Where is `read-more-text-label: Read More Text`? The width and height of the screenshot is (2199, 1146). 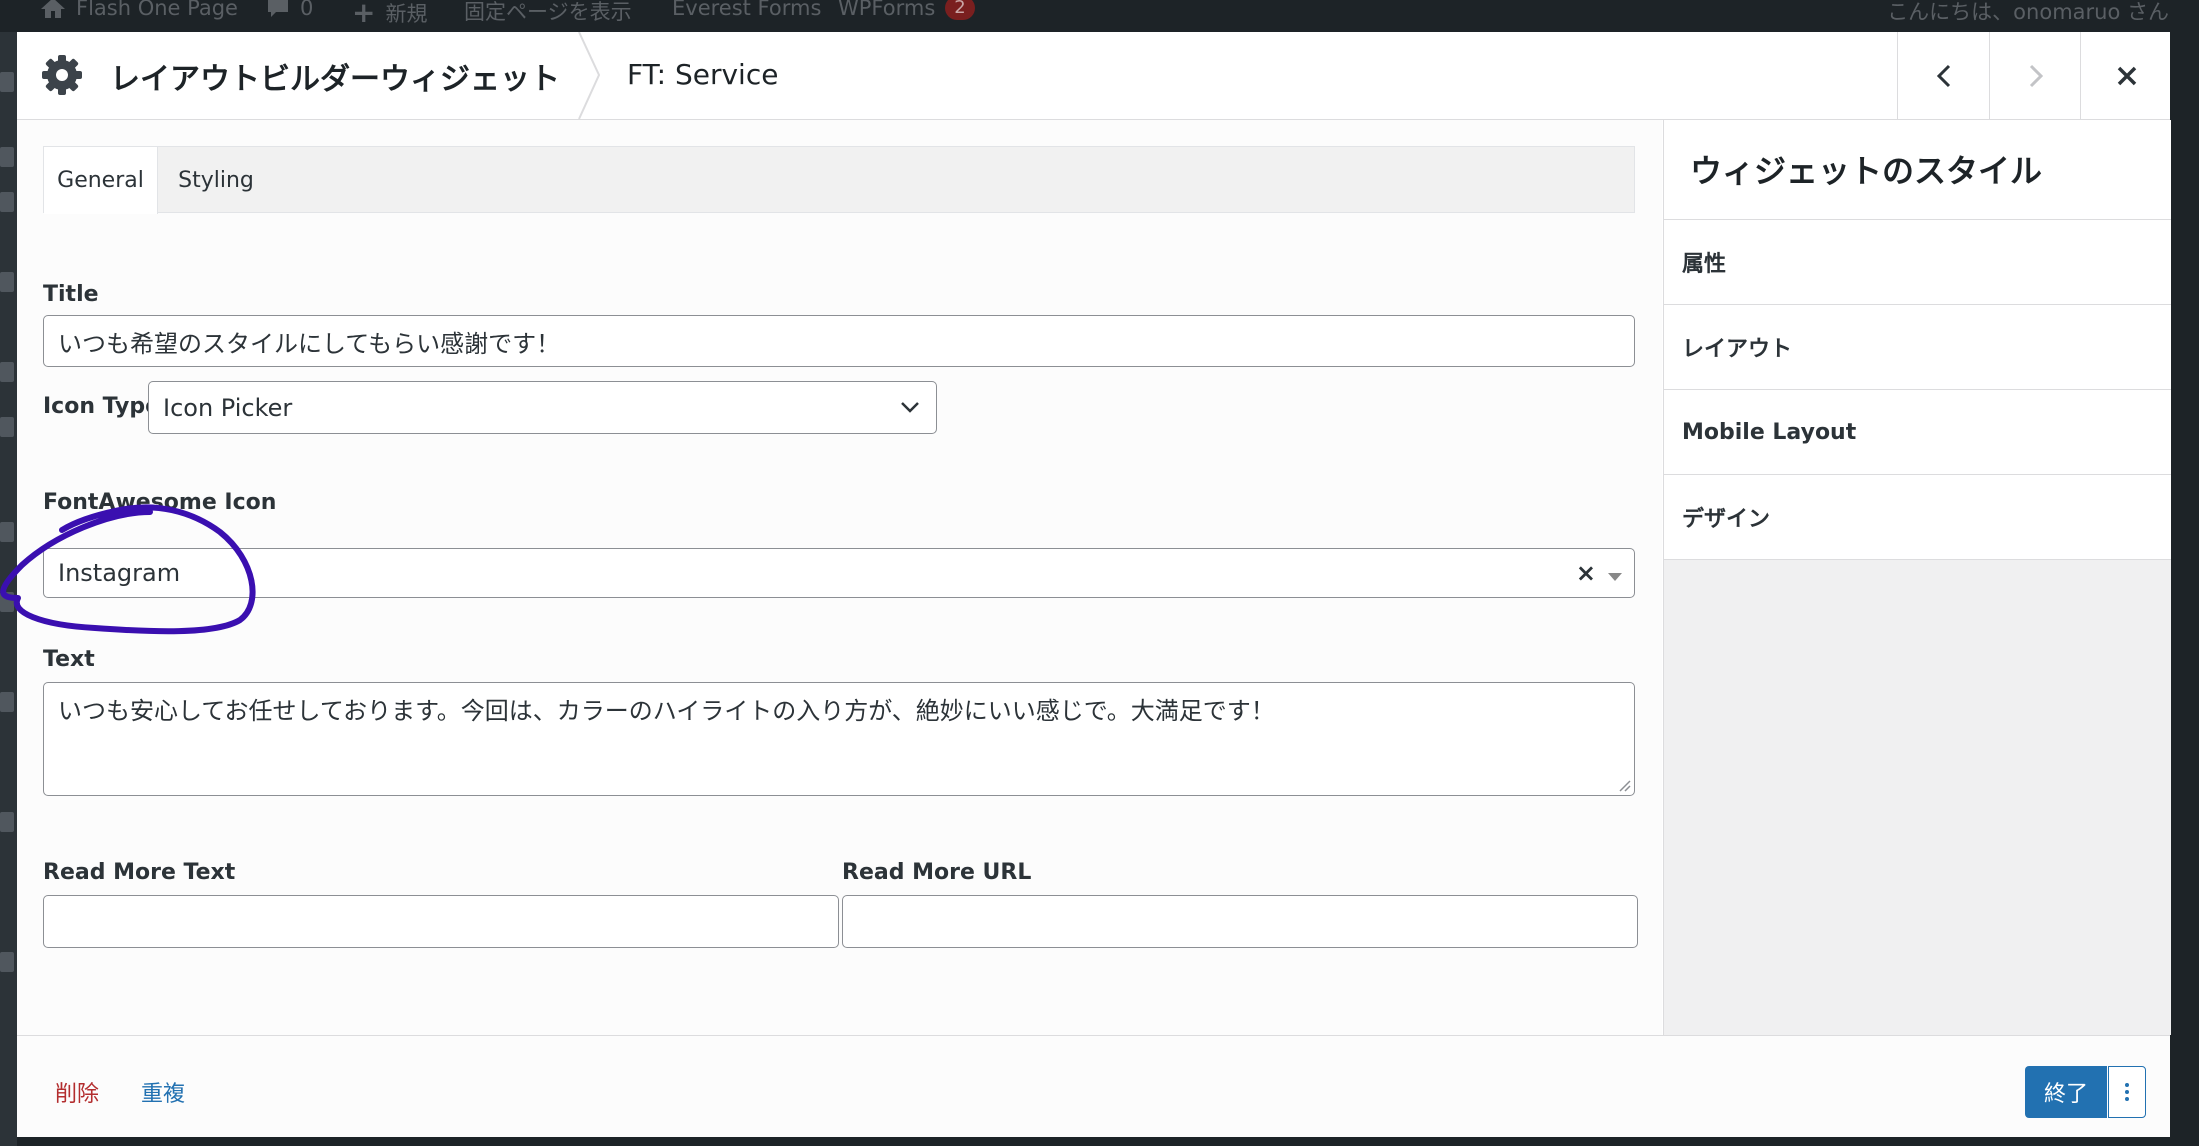 read-more-text-label: Read More Text is located at coordinates (139, 872).